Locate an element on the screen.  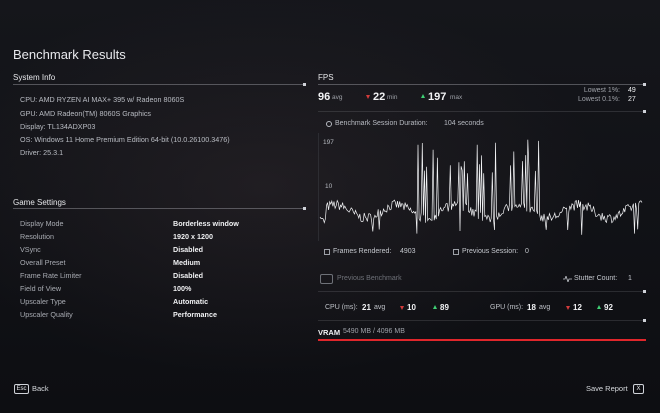
cpu-max-value: 89 is located at coordinates (444, 307).